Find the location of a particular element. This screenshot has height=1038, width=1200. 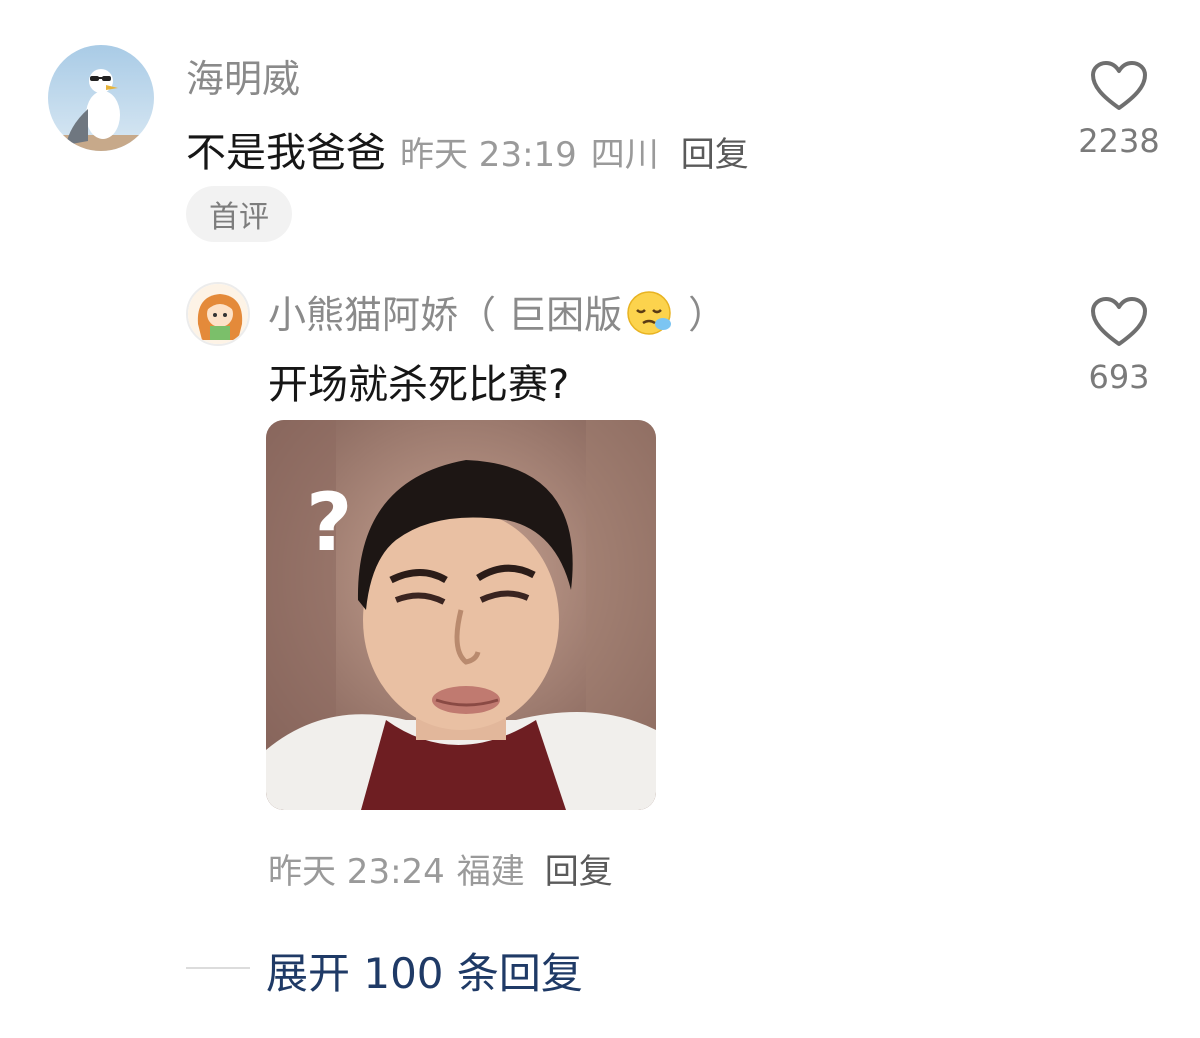

seagull-with-sunglasses-avatar-icon is located at coordinates (101, 98).